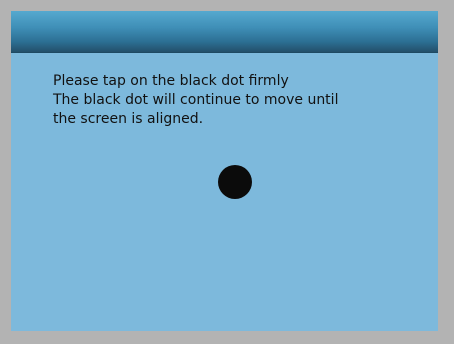 The height and width of the screenshot is (344, 454). I want to click on title-bar, so click(224, 32).